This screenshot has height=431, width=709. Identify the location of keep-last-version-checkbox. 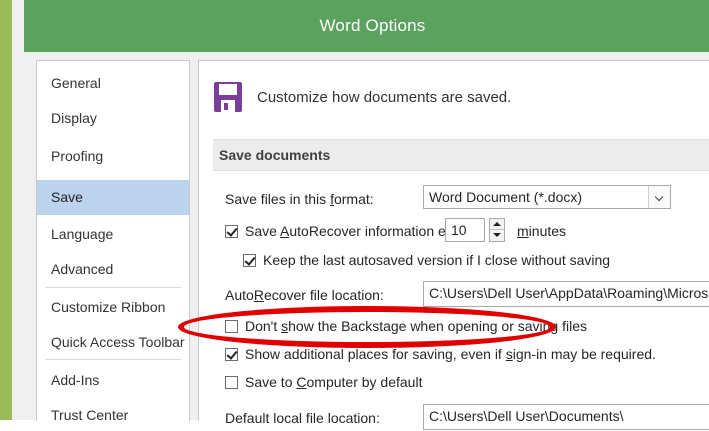
(249, 260).